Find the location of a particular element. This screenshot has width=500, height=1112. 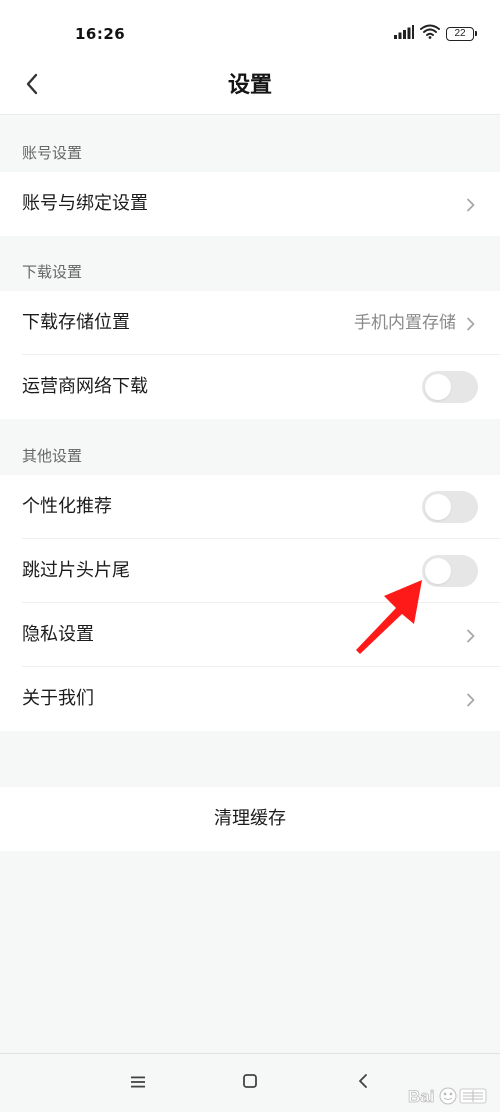

back-icon is located at coordinates (363, 1083).